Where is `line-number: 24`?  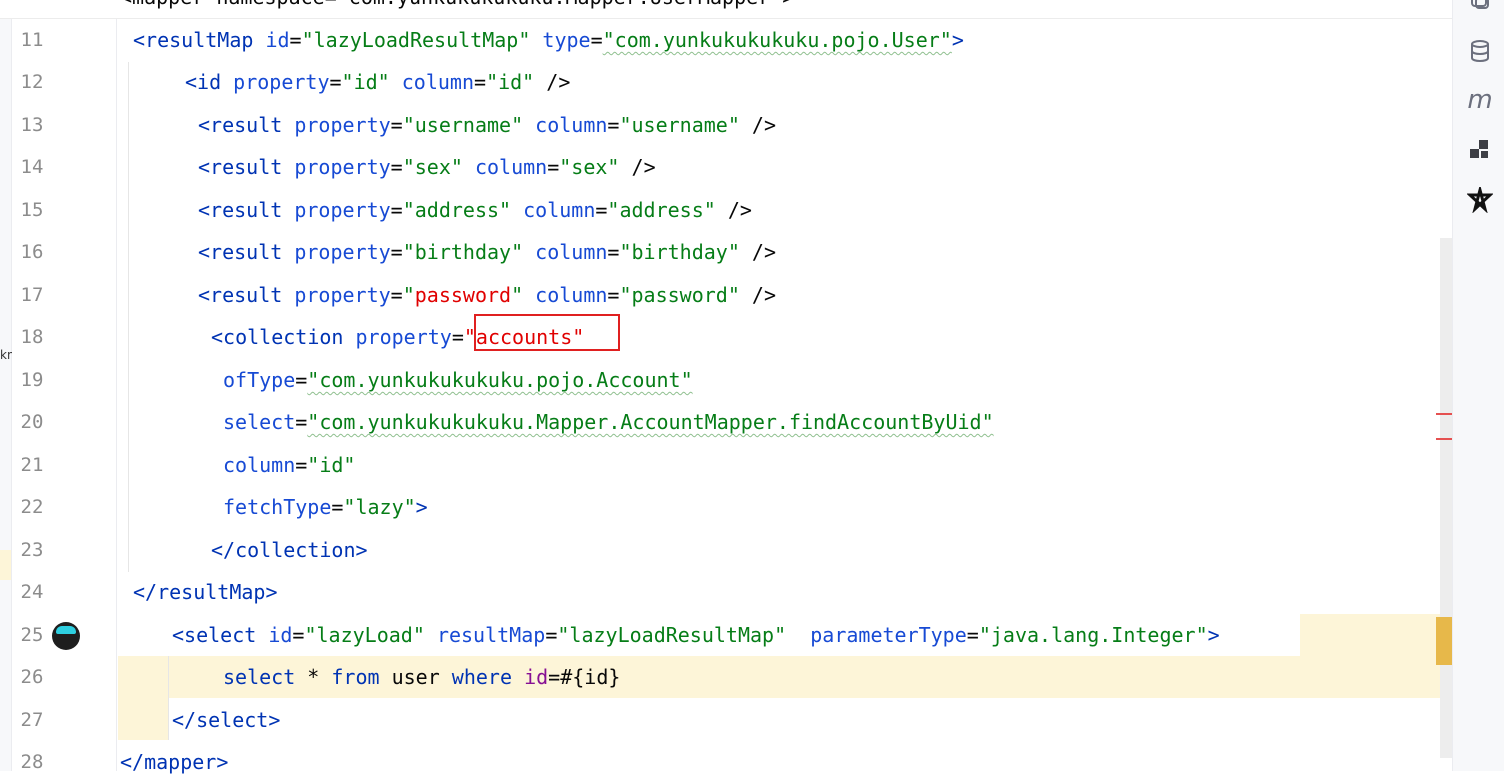
line-number: 24 is located at coordinates (32, 592).